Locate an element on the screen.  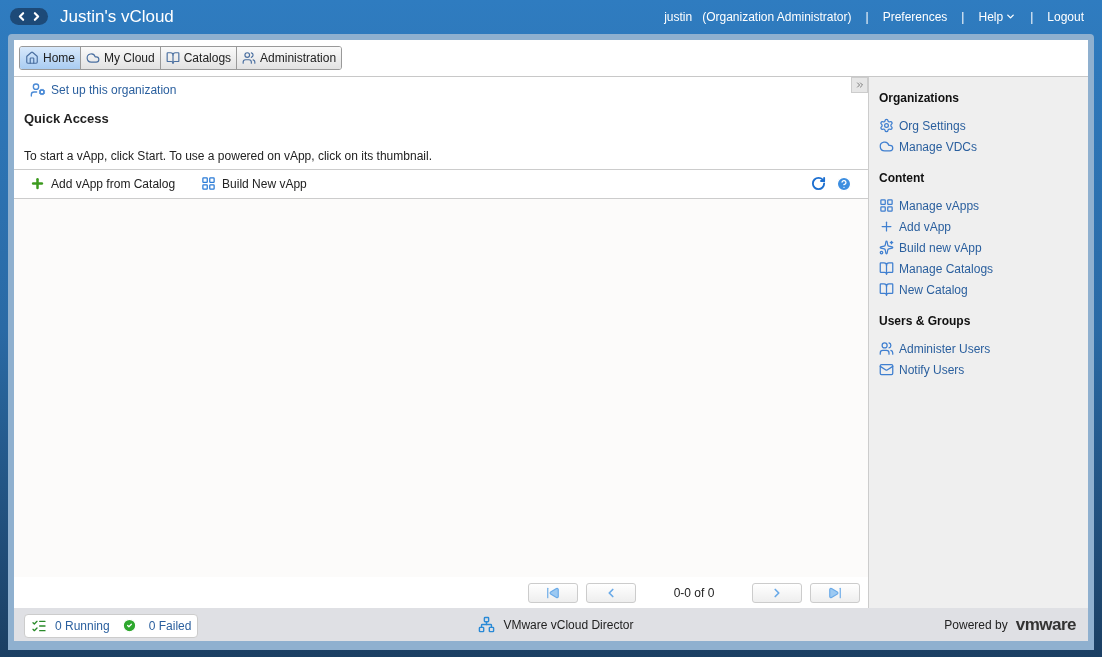
help-icon is located at coordinates (844, 183).